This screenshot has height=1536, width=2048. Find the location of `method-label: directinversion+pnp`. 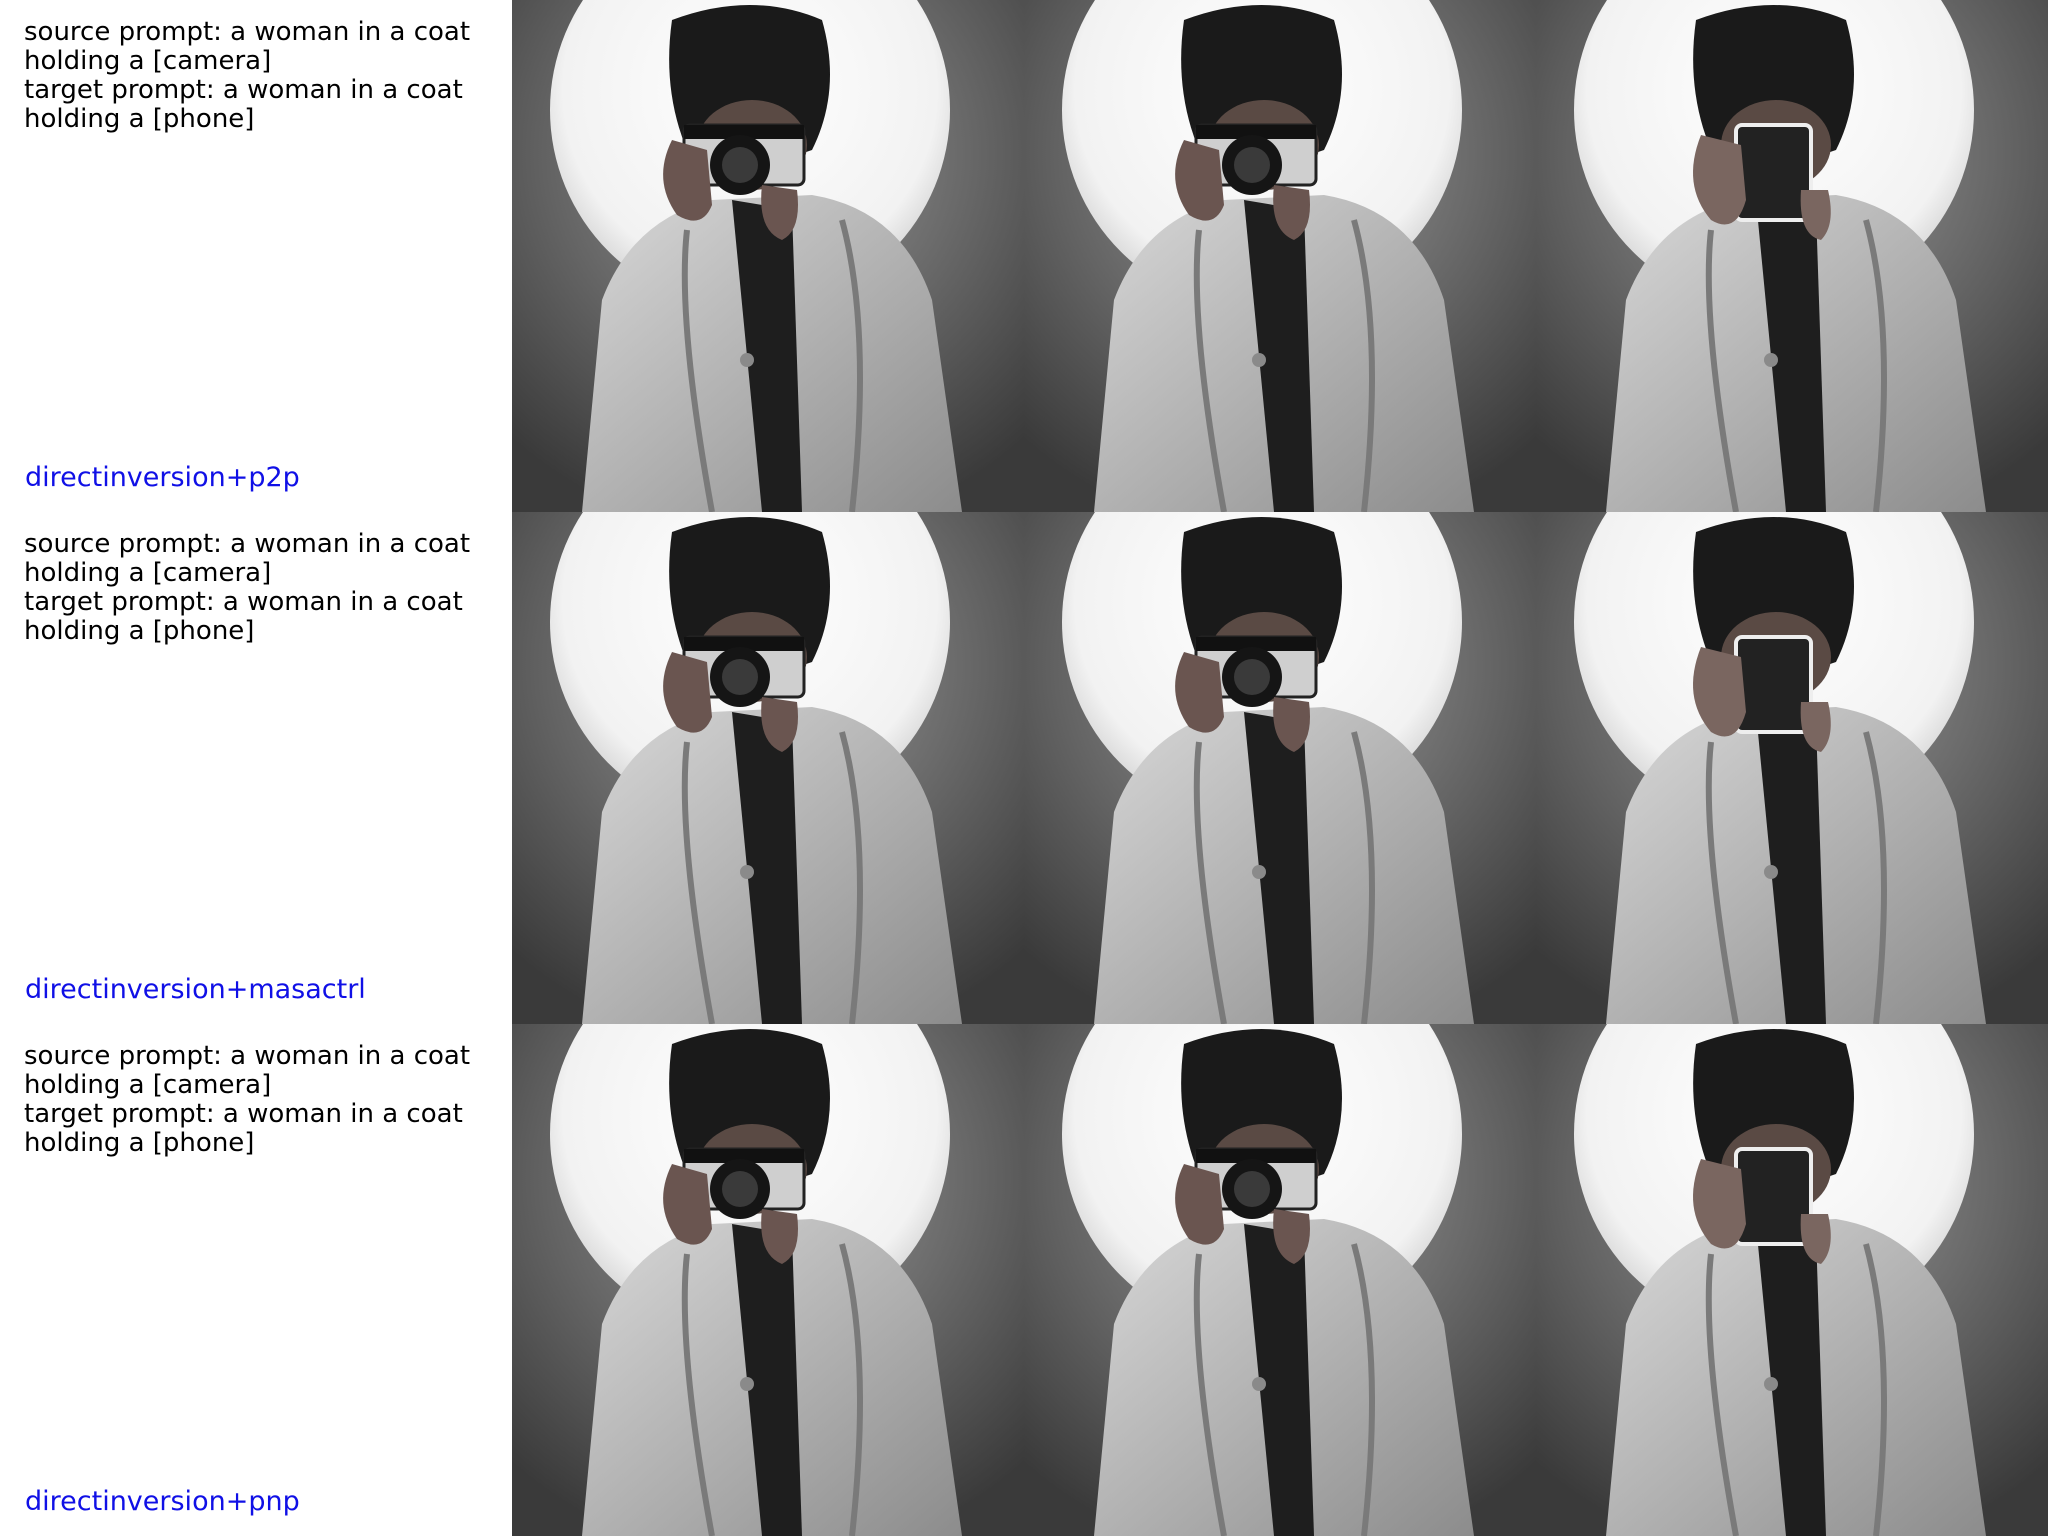

method-label: directinversion+pnp is located at coordinates (162, 1501).